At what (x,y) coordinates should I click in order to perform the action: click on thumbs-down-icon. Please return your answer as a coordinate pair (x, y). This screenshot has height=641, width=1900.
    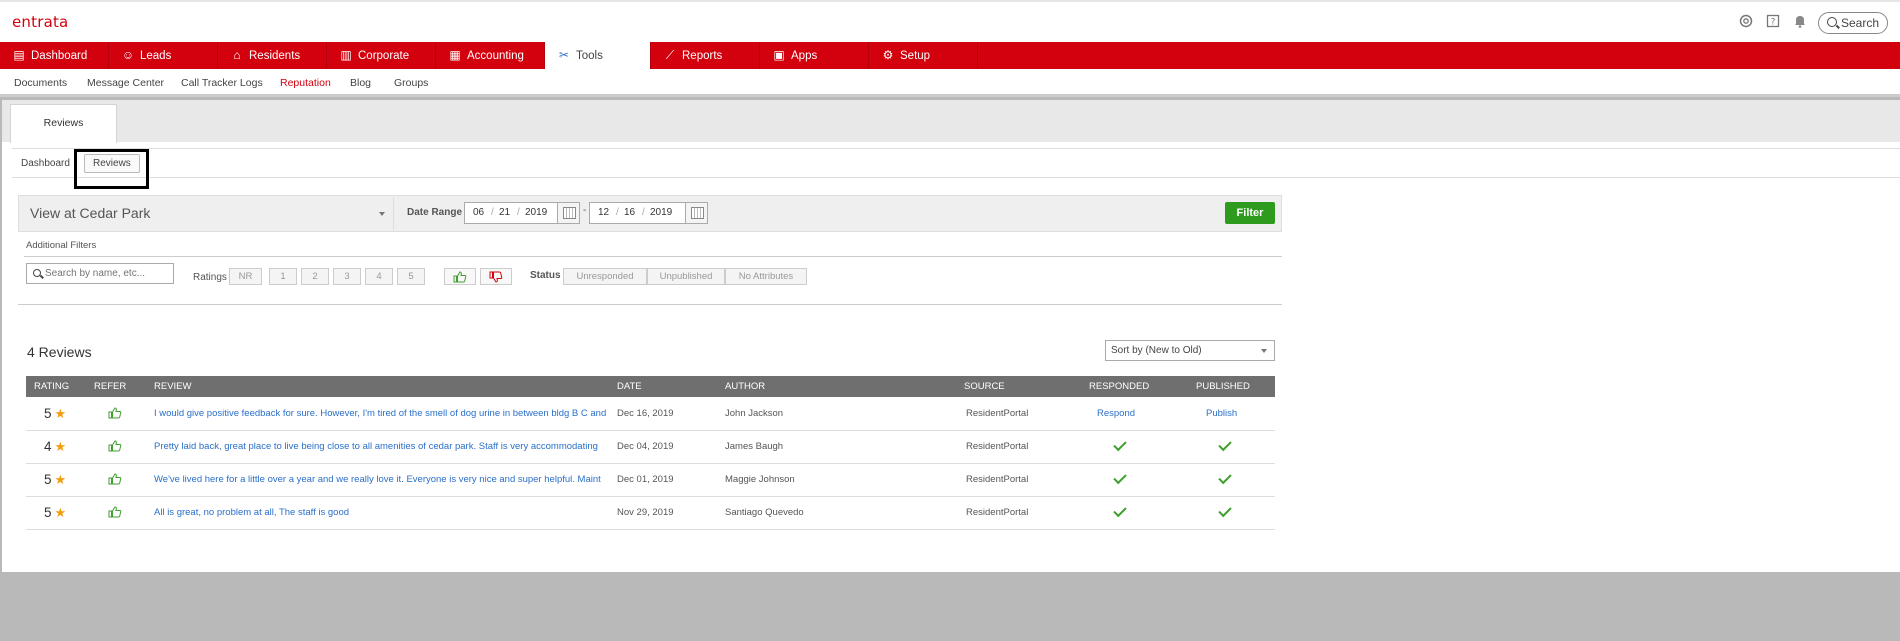
    Looking at the image, I should click on (496, 277).